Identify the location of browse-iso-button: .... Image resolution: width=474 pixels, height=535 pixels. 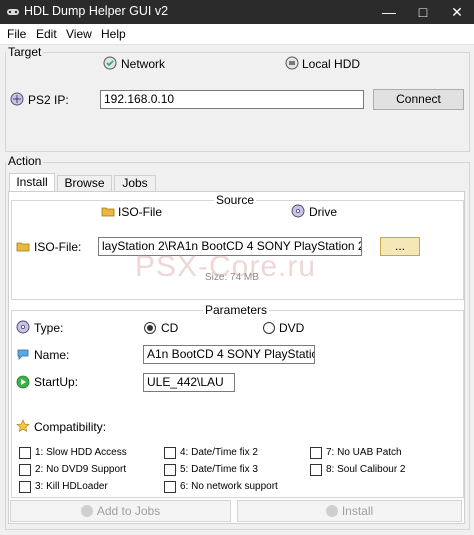
(400, 246).